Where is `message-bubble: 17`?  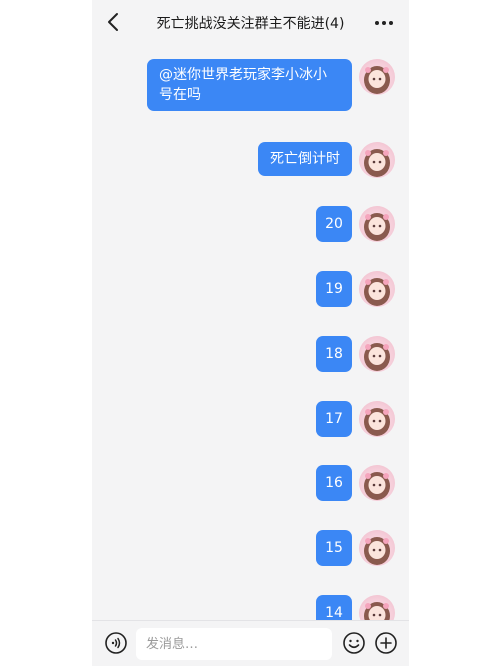
message-bubble: 17 is located at coordinates (334, 419).